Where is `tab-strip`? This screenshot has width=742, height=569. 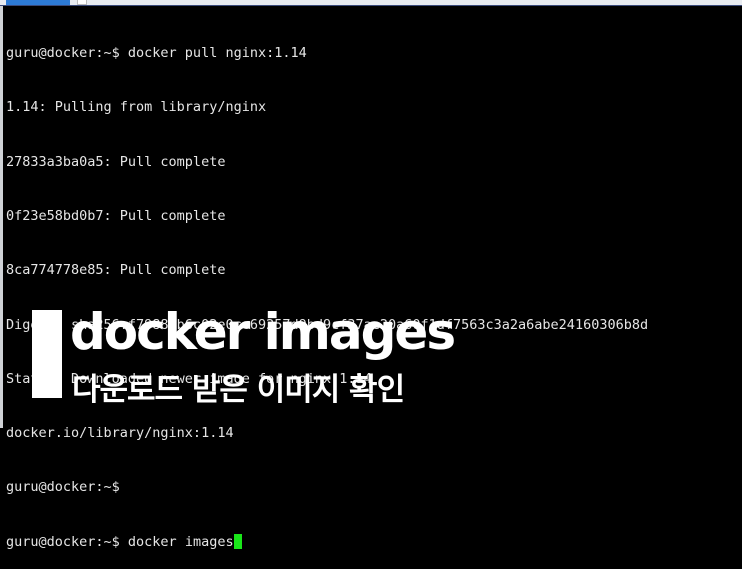 tab-strip is located at coordinates (371, 3).